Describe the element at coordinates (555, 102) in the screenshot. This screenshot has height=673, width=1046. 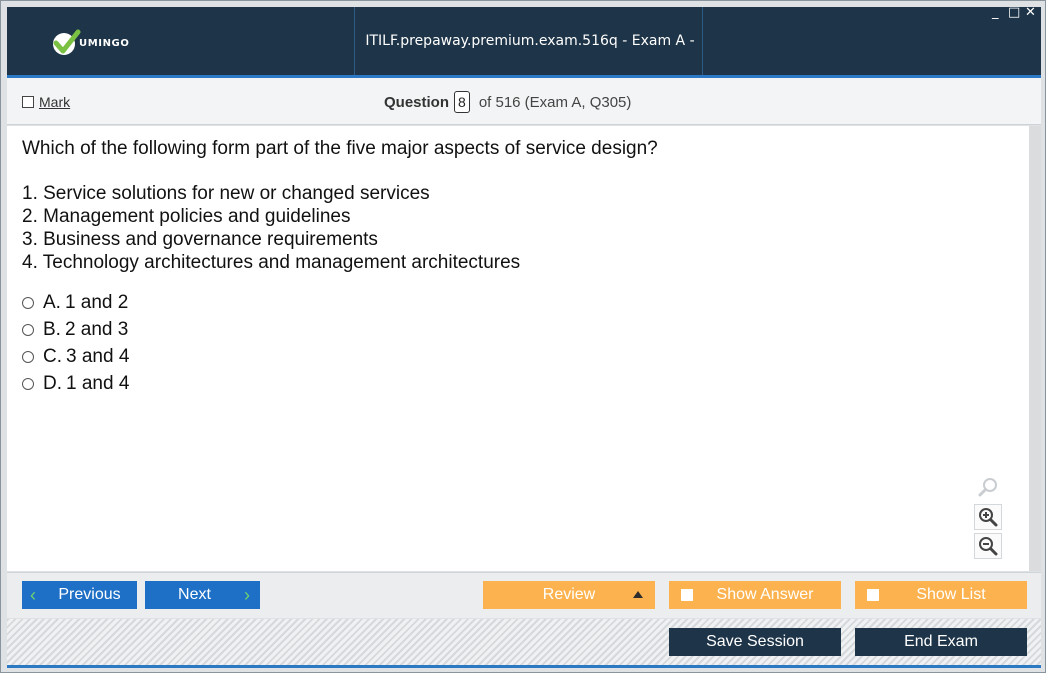
I see `question-of-label: of 516 (Exam A, Q305)` at that location.